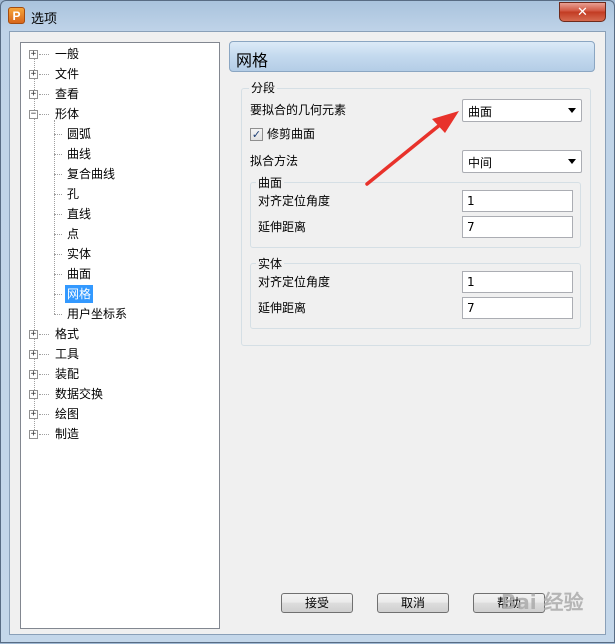 Image resolution: width=615 pixels, height=644 pixels. What do you see at coordinates (542, 602) in the screenshot?
I see `watermark-logo: Bai 经验` at bounding box center [542, 602].